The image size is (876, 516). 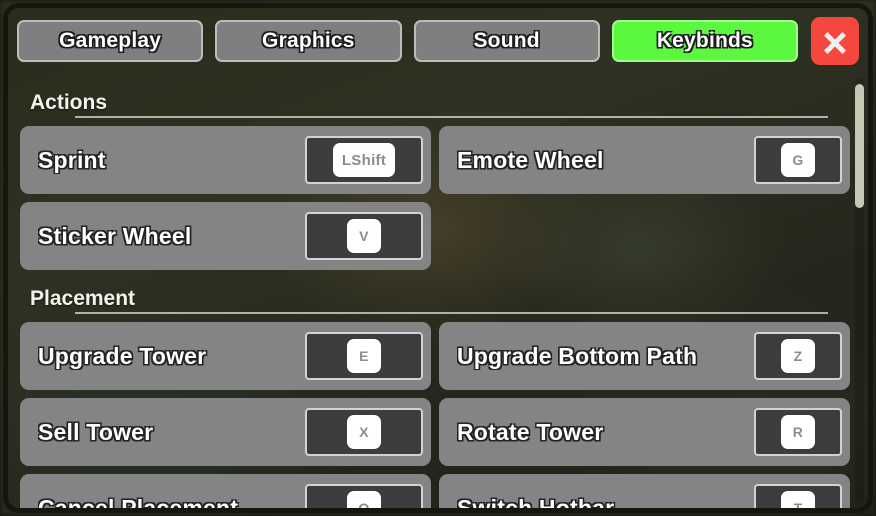 I want to click on keybind-button: Q, so click(x=364, y=496).